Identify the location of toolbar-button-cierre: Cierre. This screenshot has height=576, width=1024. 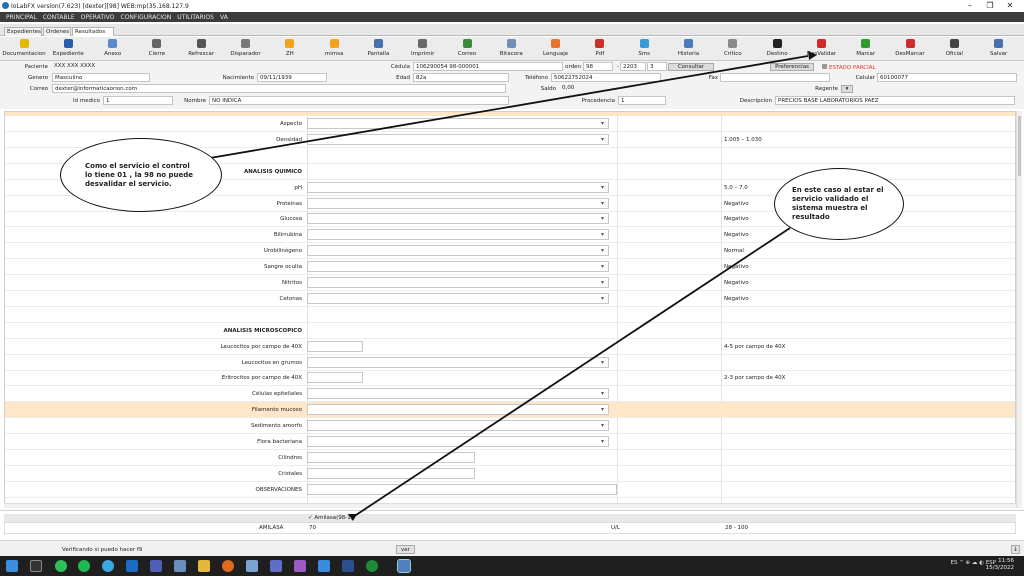
(157, 49).